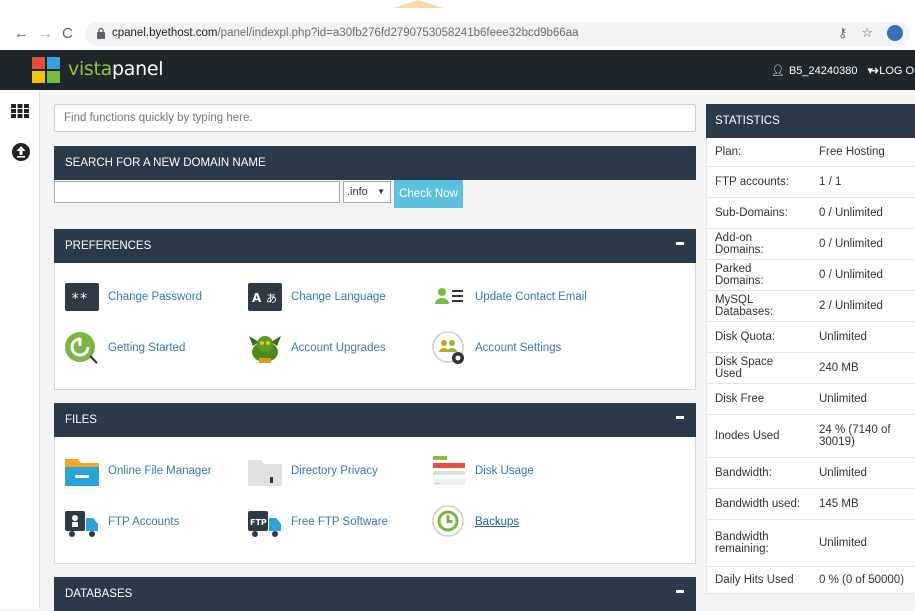  Describe the element at coordinates (810, 306) in the screenshot. I see `stat-row: MySQL Databases: 2 / Unlimited` at that location.